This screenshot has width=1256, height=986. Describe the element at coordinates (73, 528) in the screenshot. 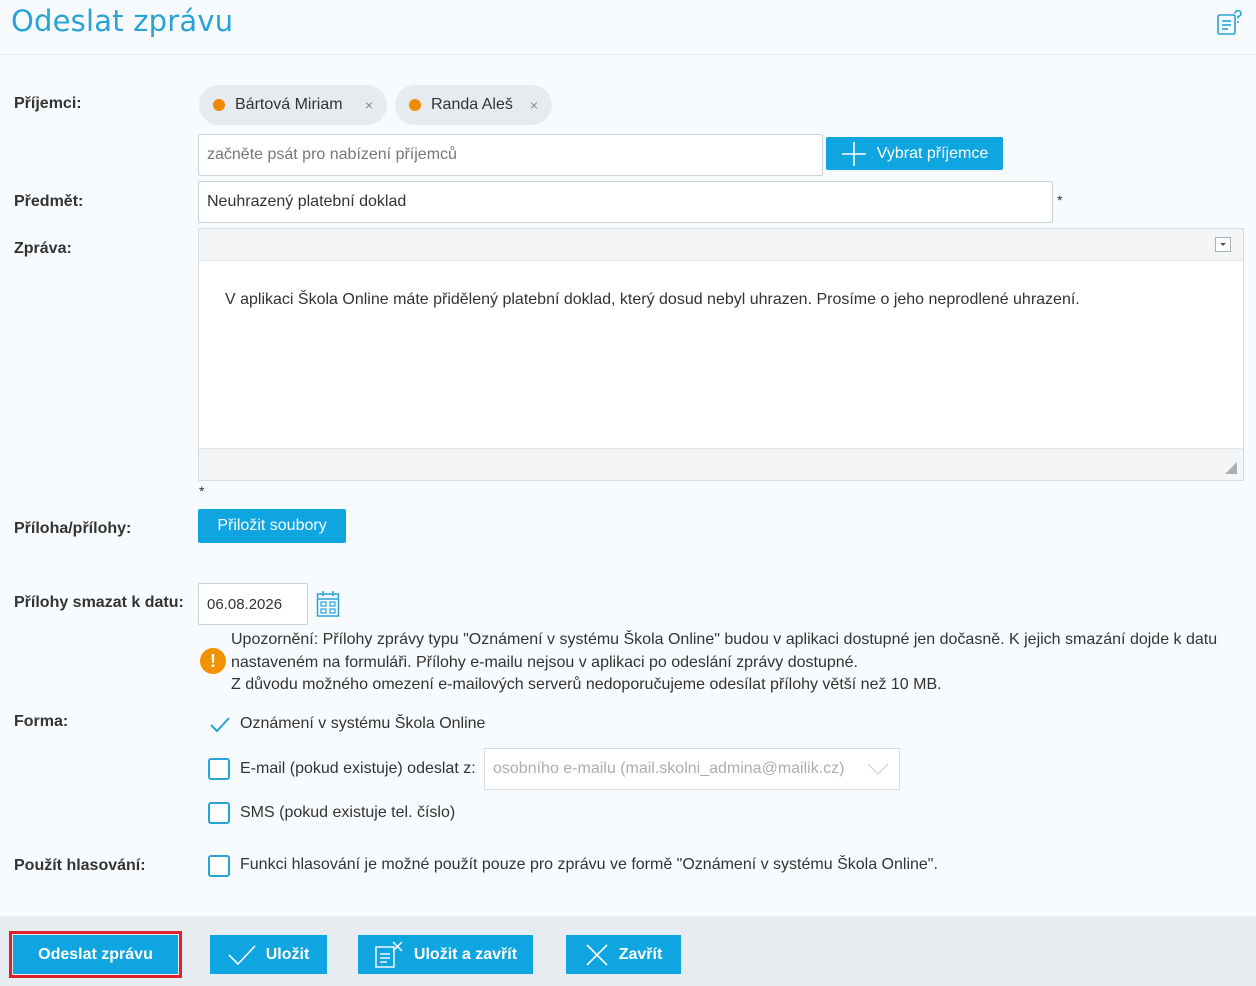

I see `attachments-label: Příloha/přílohy:` at that location.